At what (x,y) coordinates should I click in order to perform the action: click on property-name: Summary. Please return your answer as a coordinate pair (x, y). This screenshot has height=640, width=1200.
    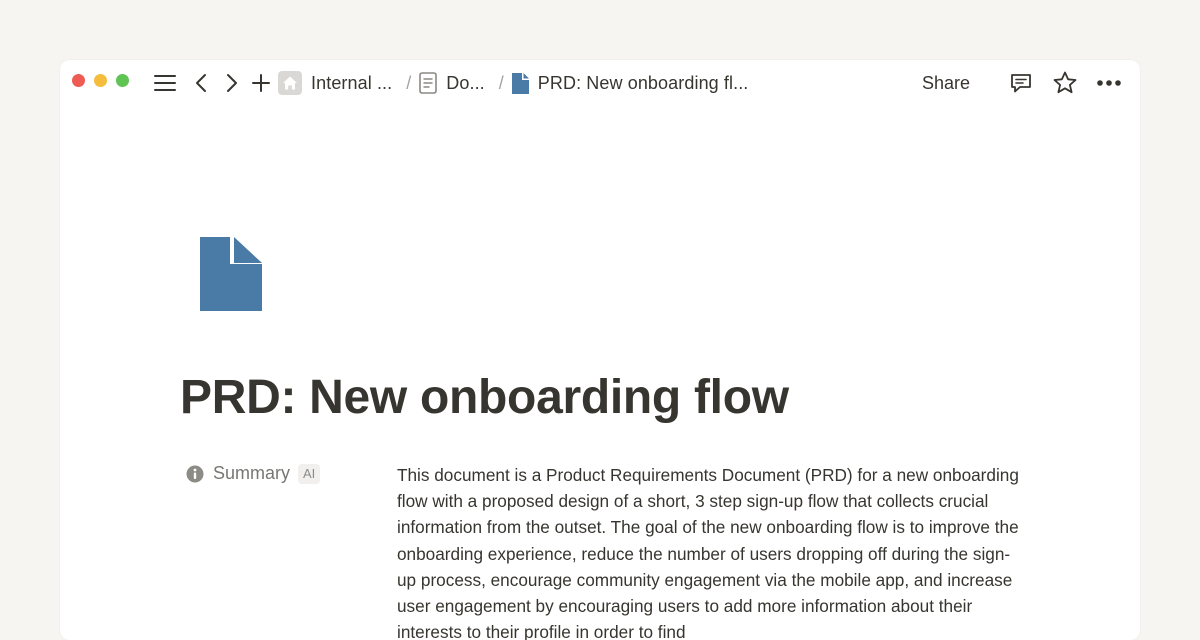
    Looking at the image, I should click on (252, 473).